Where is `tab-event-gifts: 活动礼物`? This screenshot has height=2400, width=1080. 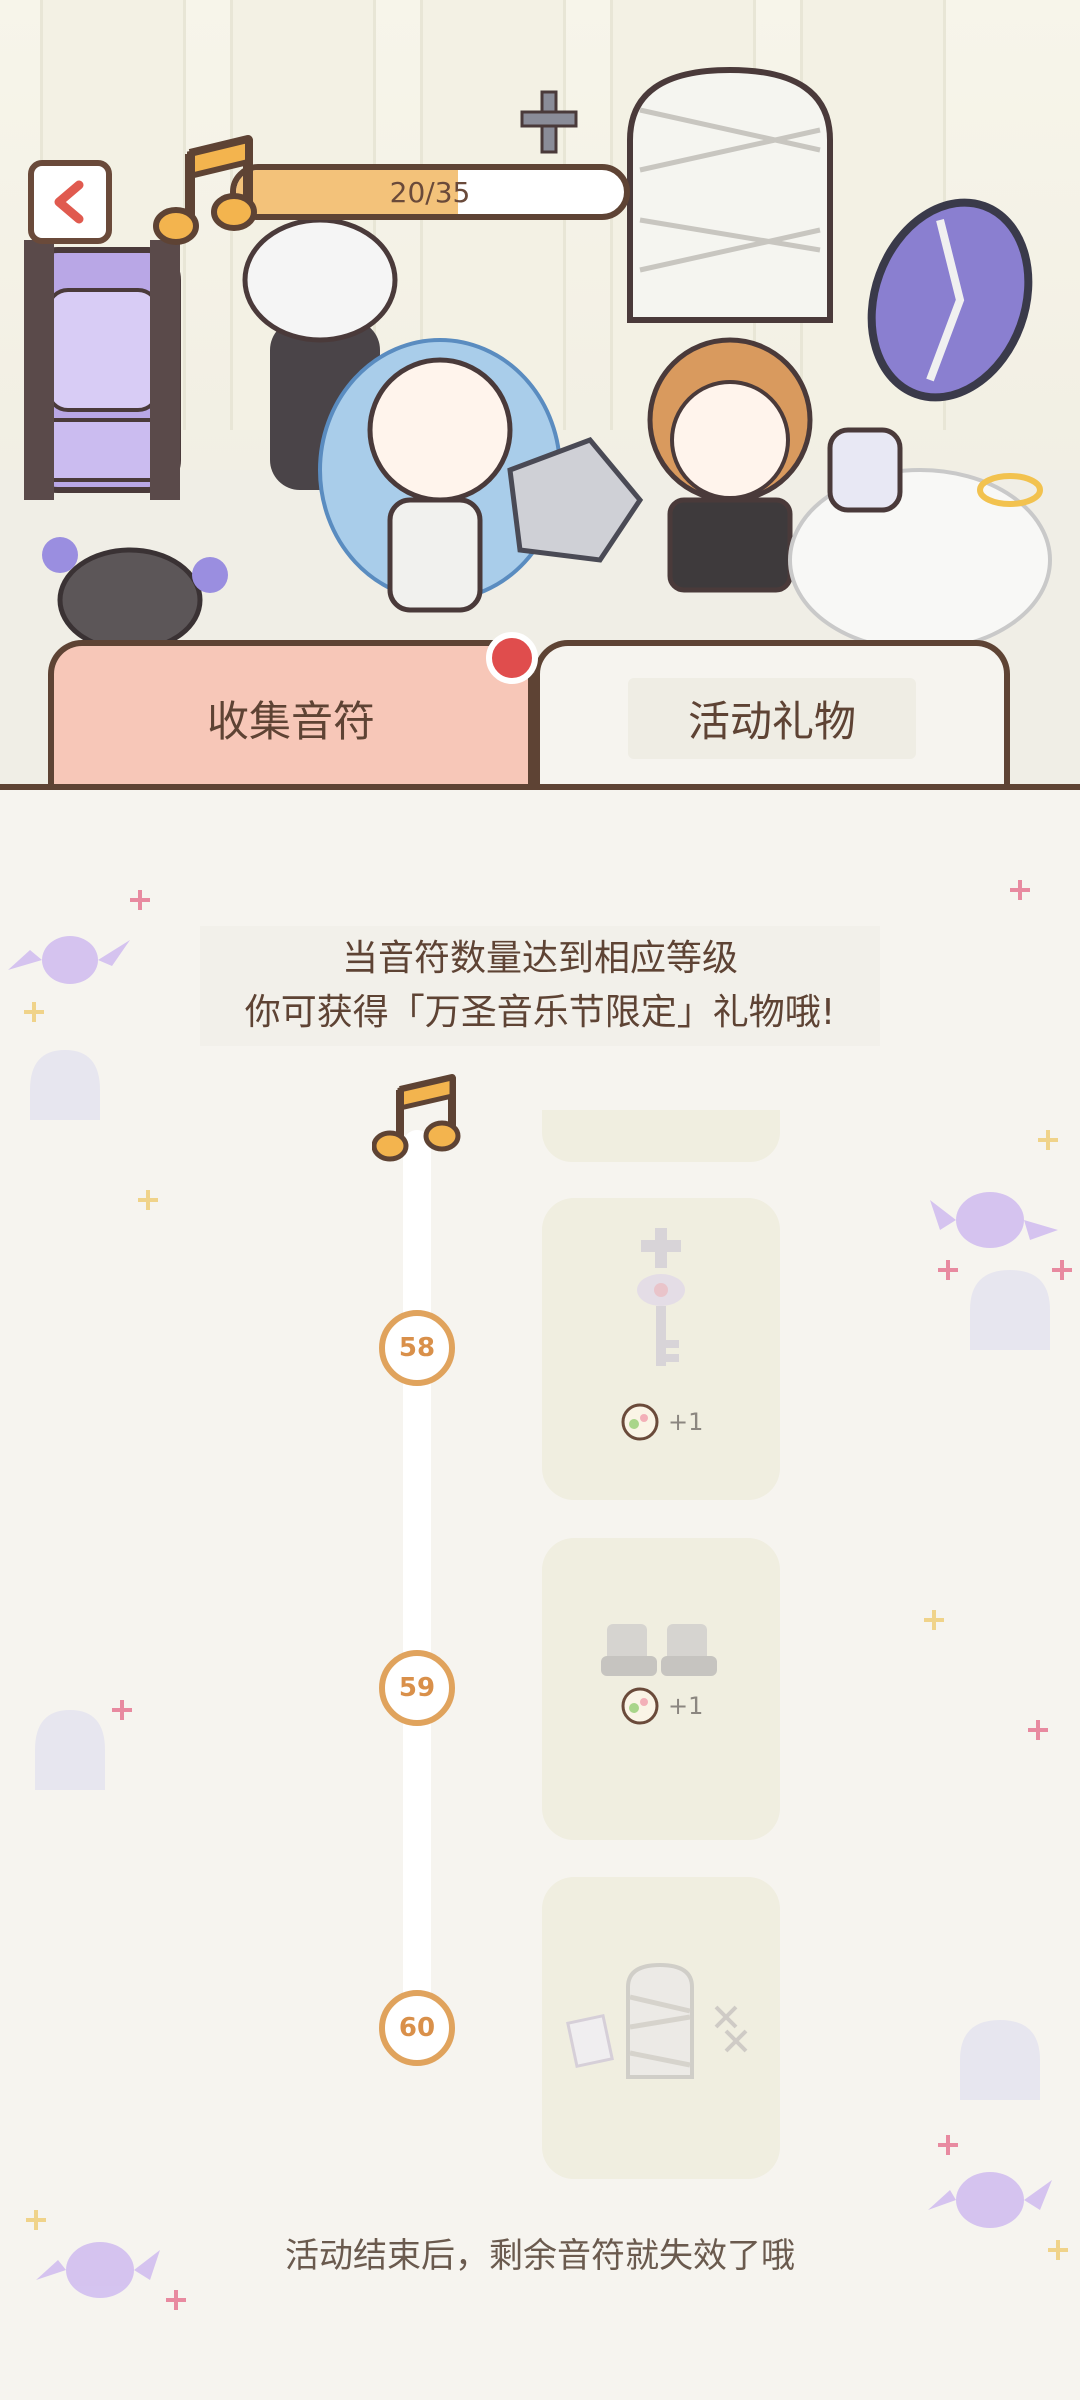
tab-event-gifts: 活动礼物 is located at coordinates (772, 715).